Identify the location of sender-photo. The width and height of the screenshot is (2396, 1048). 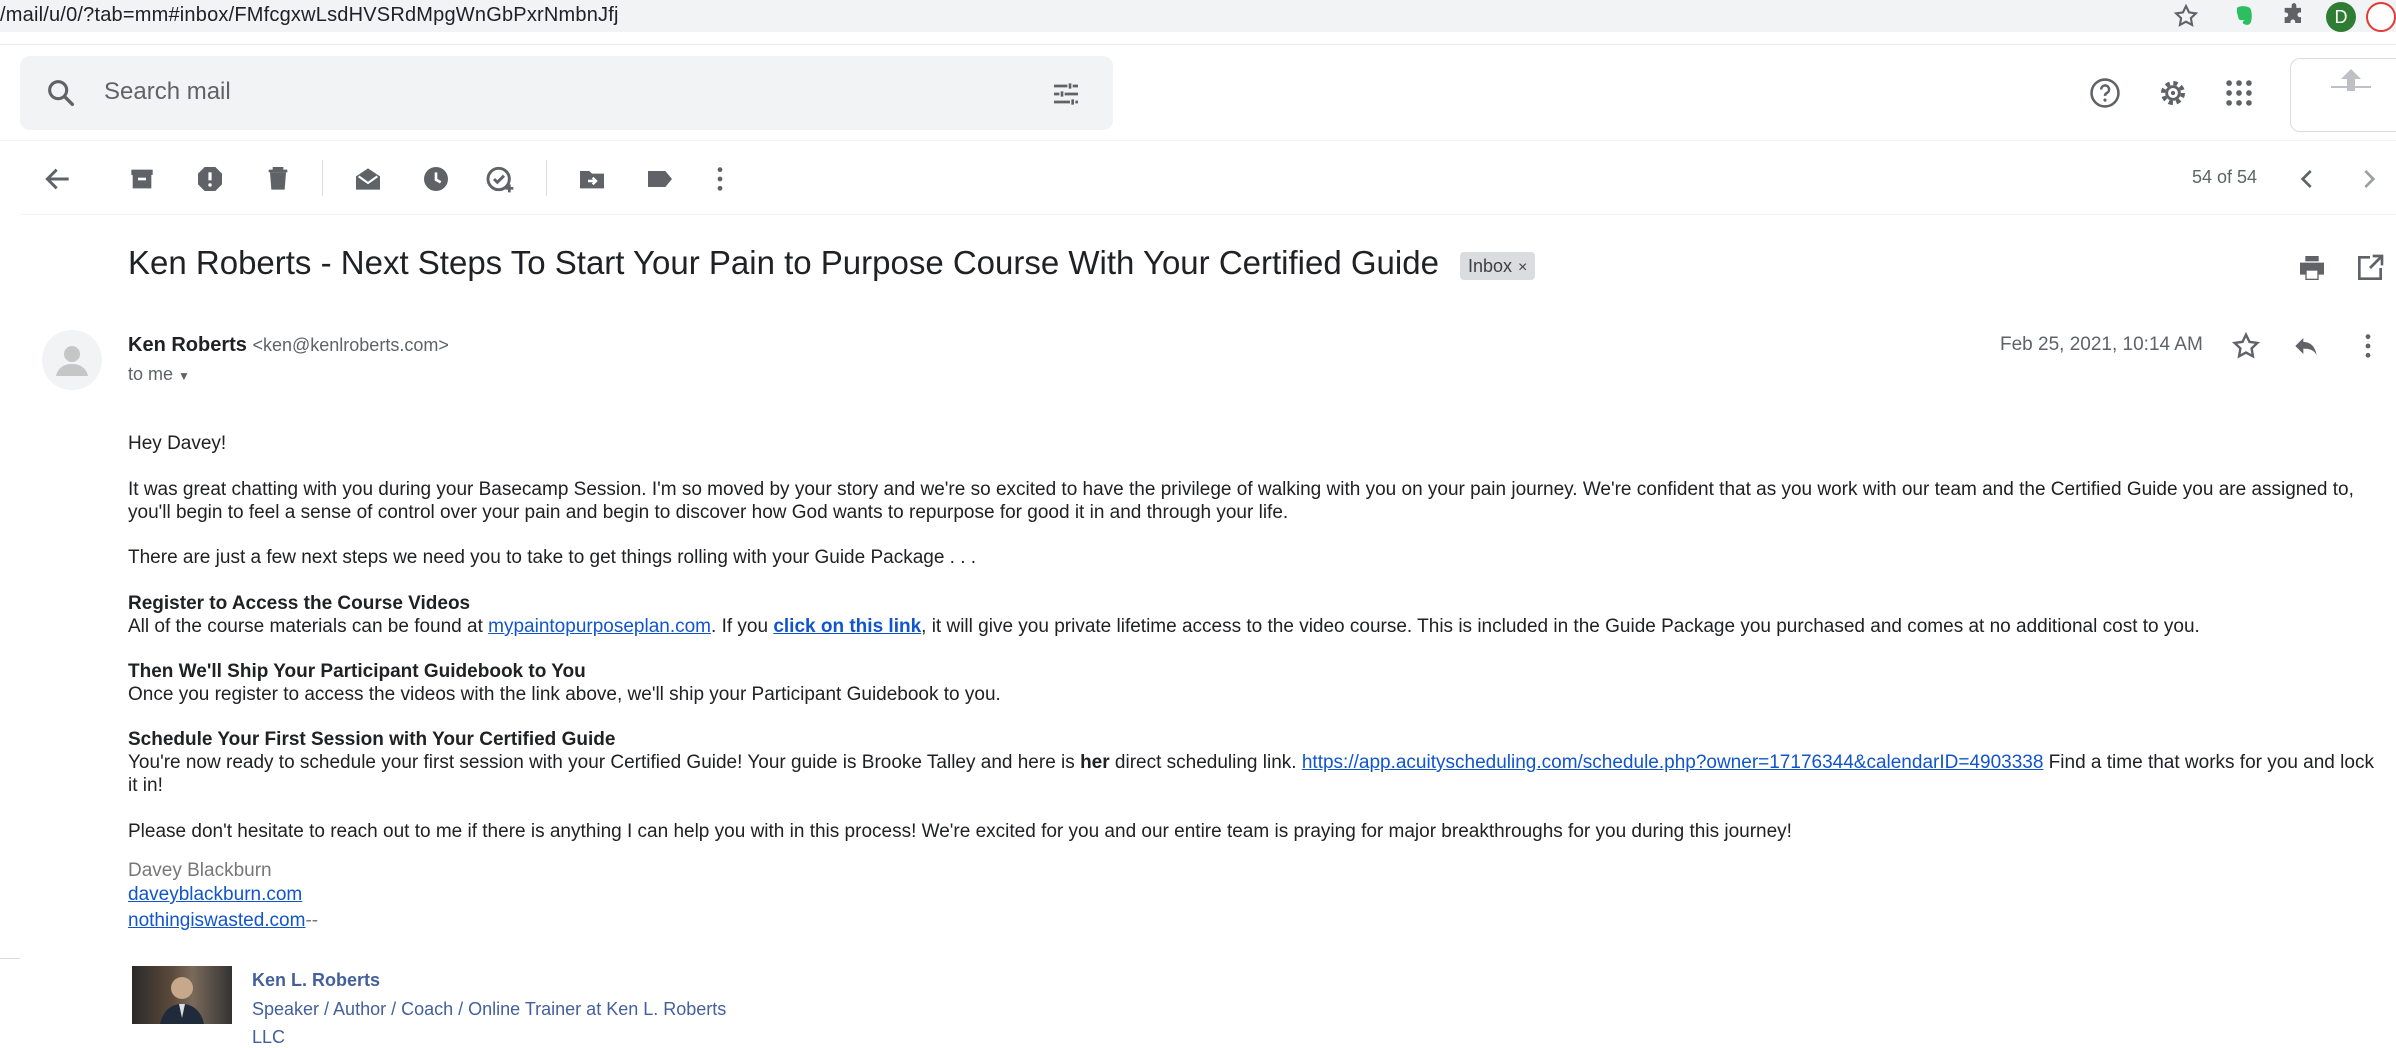
(182, 995).